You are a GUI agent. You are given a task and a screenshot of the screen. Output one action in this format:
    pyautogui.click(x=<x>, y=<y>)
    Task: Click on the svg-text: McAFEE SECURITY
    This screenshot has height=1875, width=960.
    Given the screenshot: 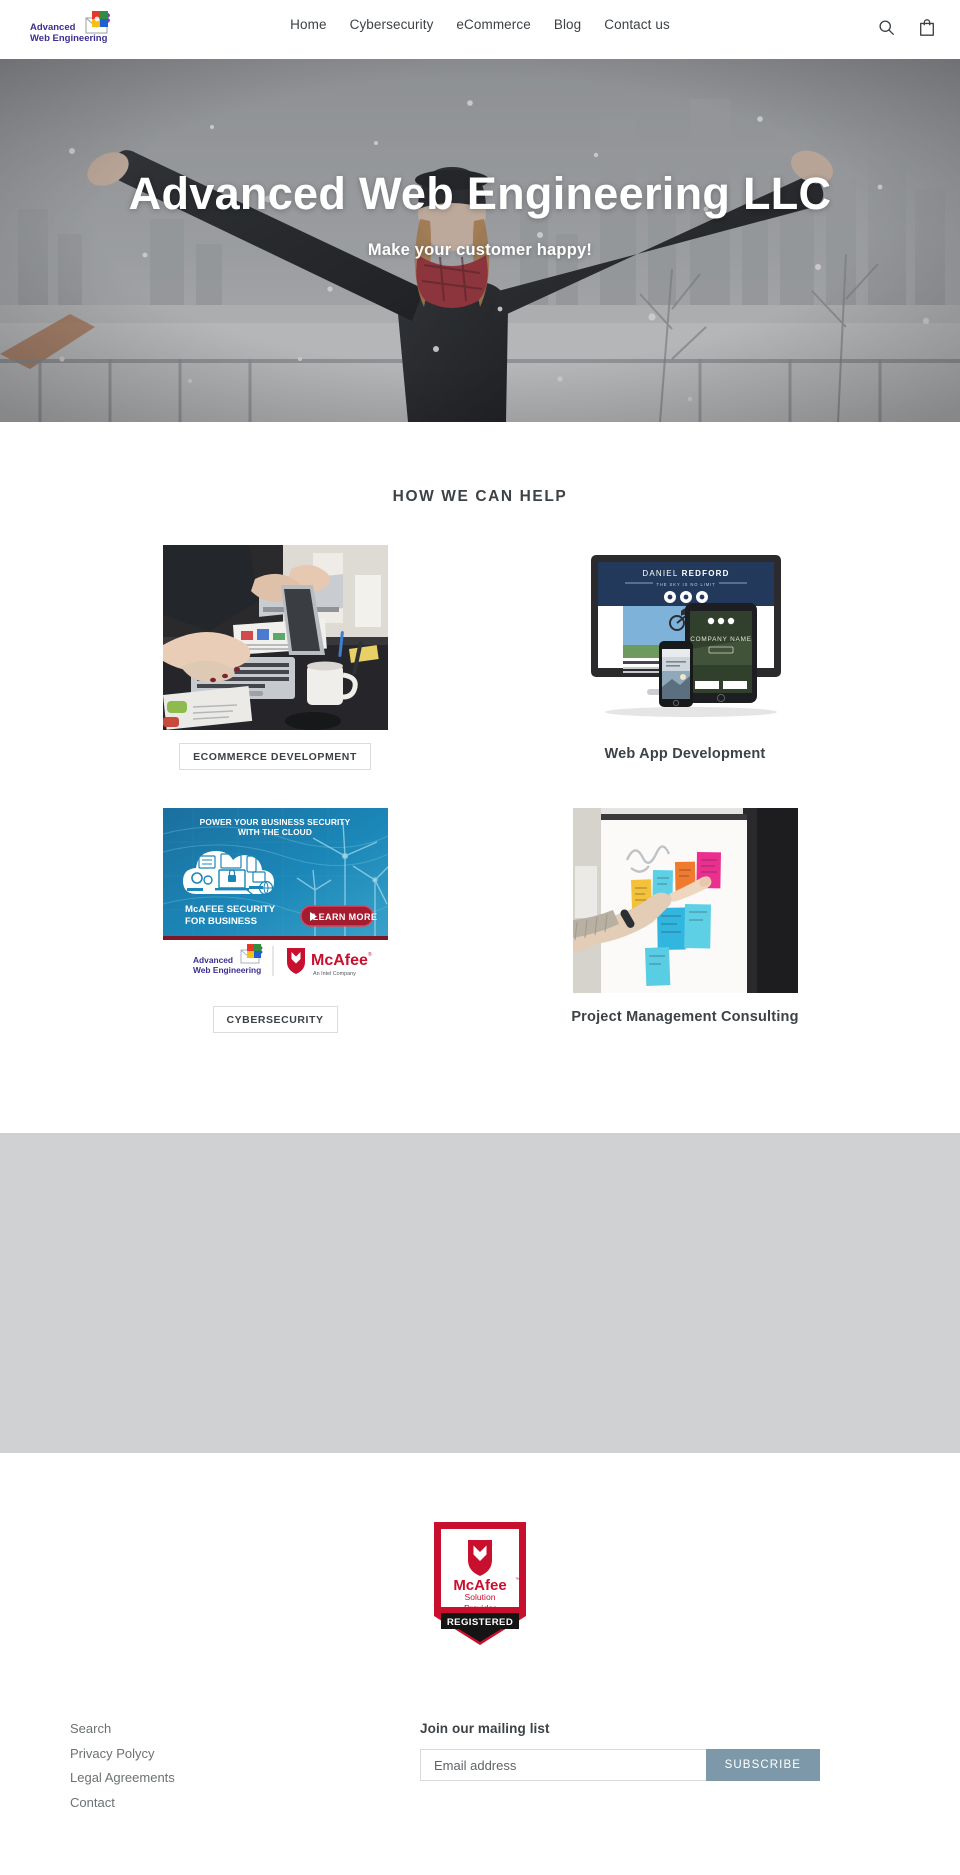 What is the action you would take?
    pyautogui.click(x=230, y=909)
    